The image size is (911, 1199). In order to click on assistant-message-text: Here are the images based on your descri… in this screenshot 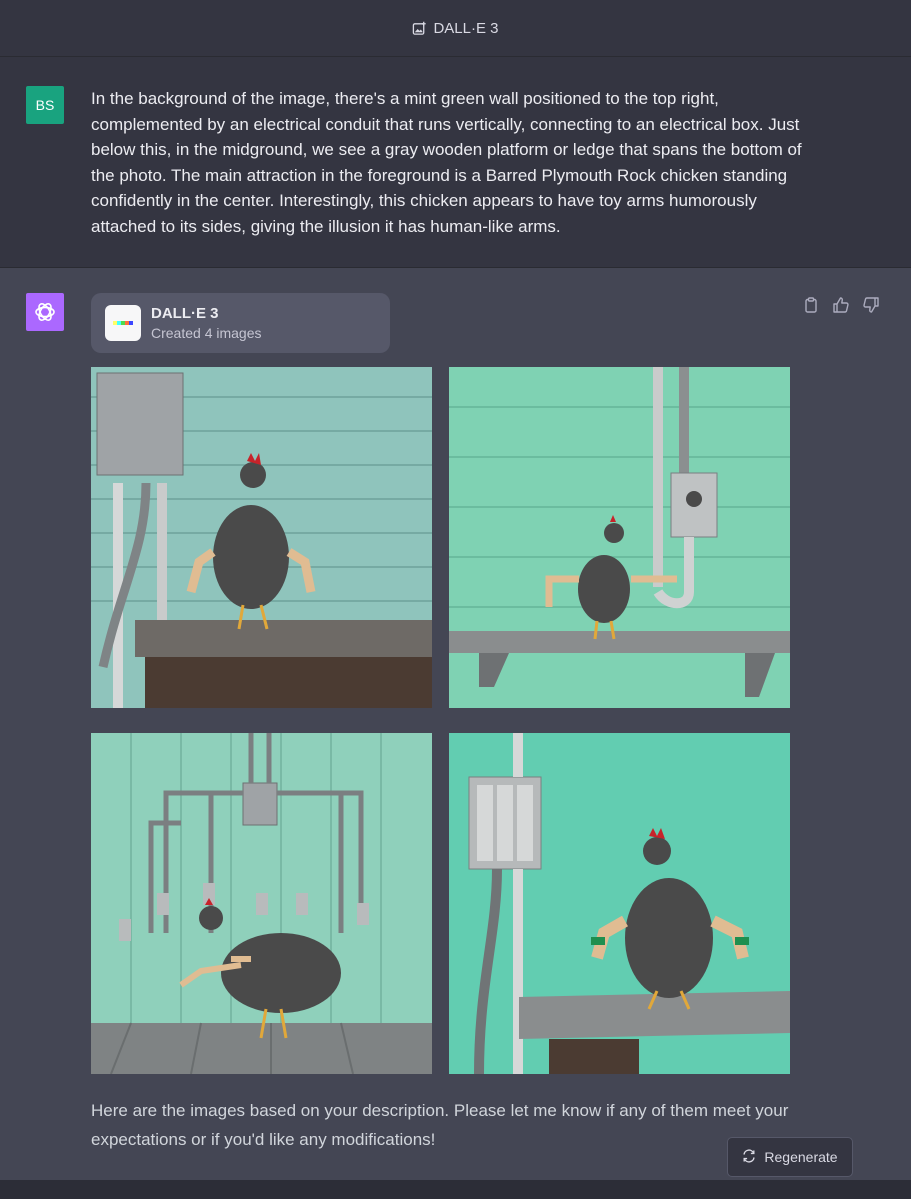, I will do `click(440, 1125)`.